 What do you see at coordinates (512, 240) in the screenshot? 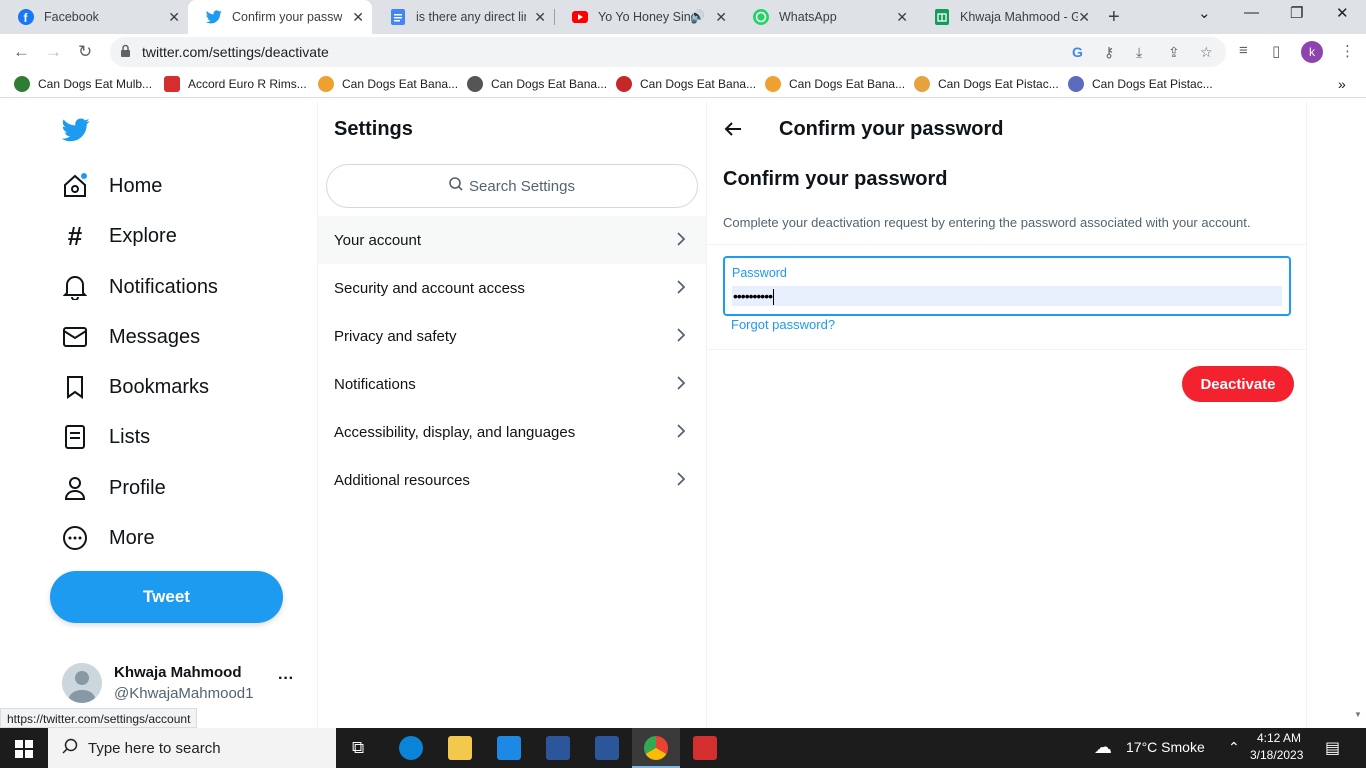
I see `settings-item-your-account: Your account` at bounding box center [512, 240].